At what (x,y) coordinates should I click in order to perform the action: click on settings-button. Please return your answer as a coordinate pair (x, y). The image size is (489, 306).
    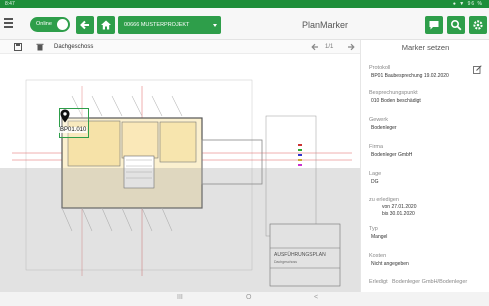
    Looking at the image, I should click on (478, 25).